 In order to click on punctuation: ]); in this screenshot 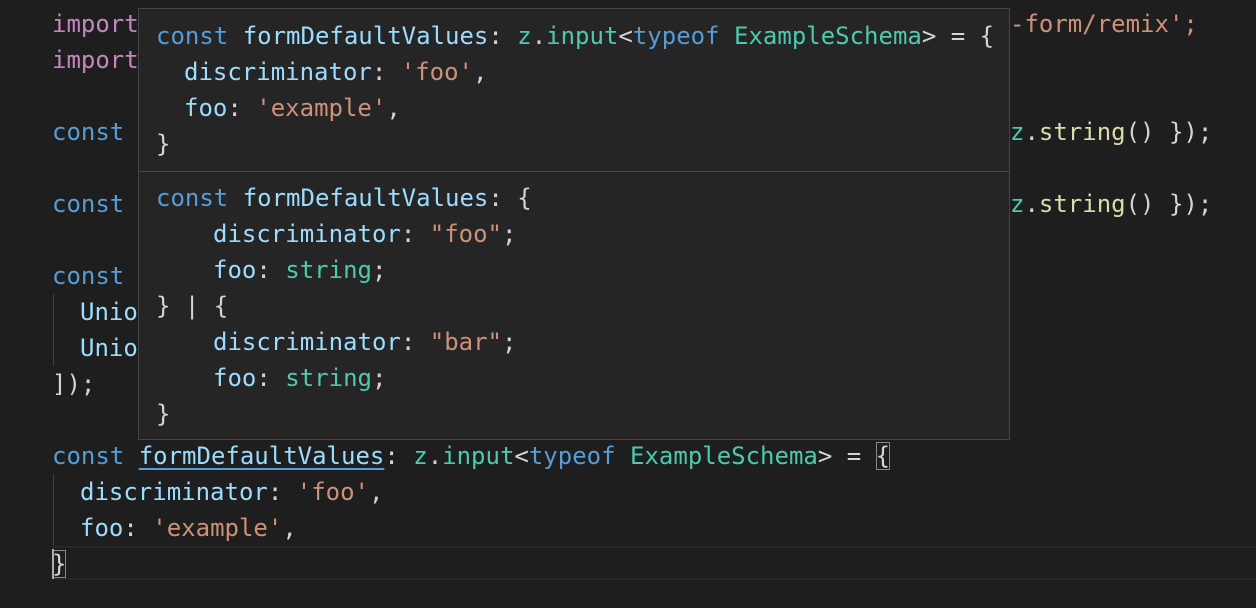, I will do `click(74, 384)`.